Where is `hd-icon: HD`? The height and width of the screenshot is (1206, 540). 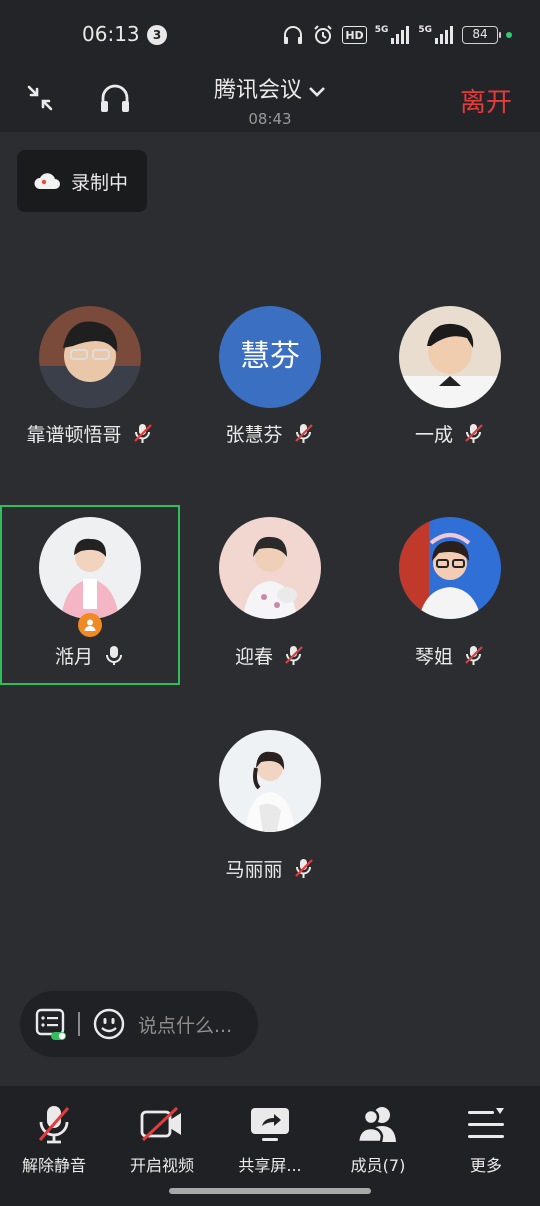 hd-icon: HD is located at coordinates (354, 35).